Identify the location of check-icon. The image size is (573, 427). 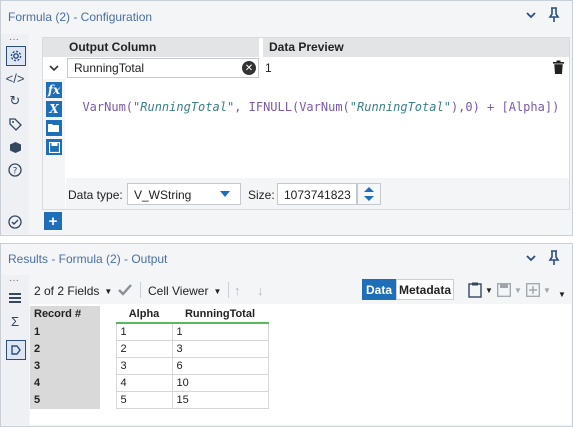
(125, 291).